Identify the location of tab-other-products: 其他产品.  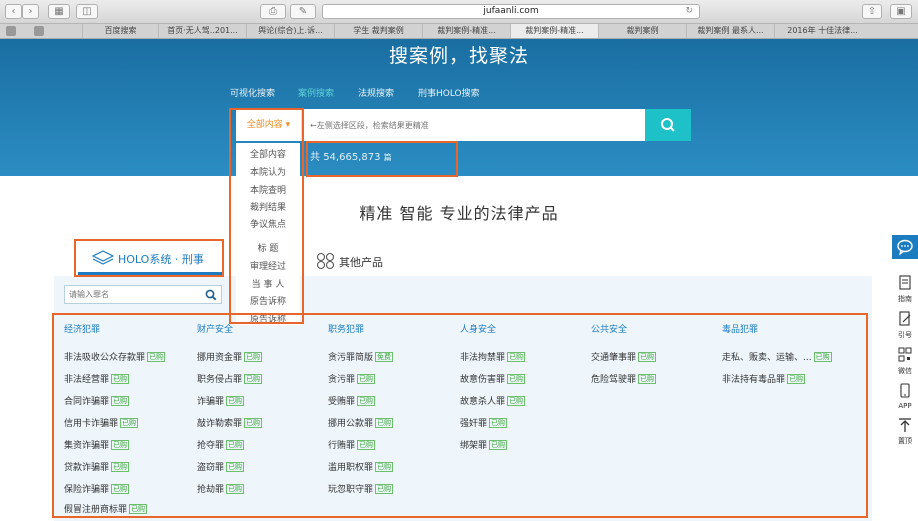
(349, 261).